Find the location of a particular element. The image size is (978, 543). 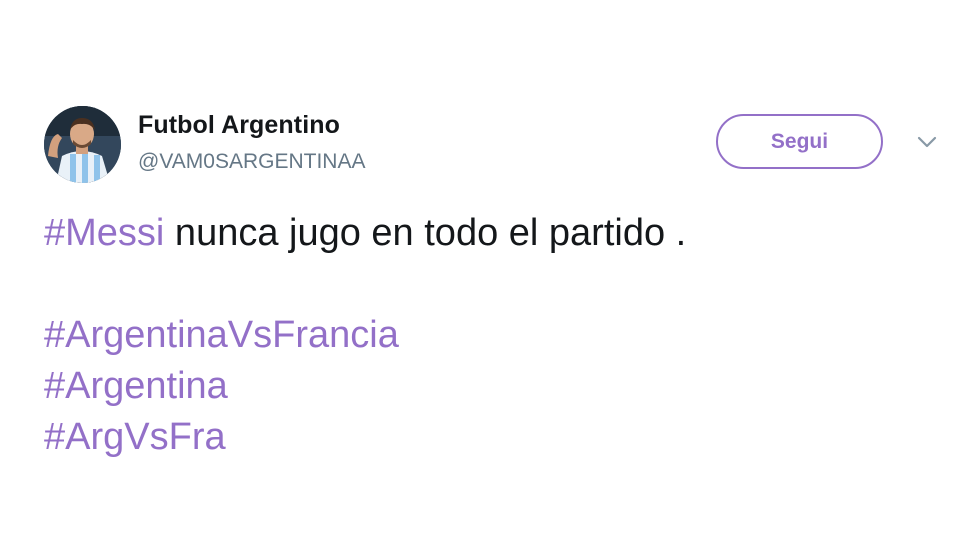

tweet-body-text: nunca jugo en todo el partido . is located at coordinates (425, 233).